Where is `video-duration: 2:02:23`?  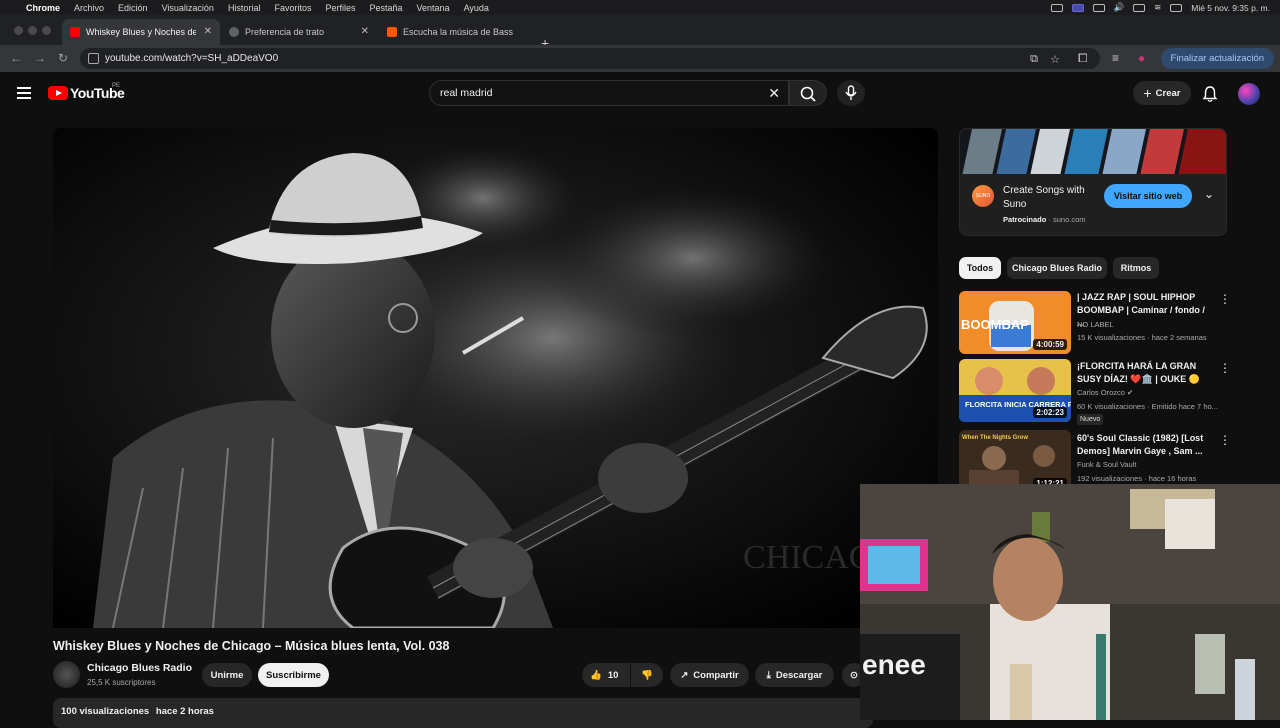 video-duration: 2:02:23 is located at coordinates (1050, 412).